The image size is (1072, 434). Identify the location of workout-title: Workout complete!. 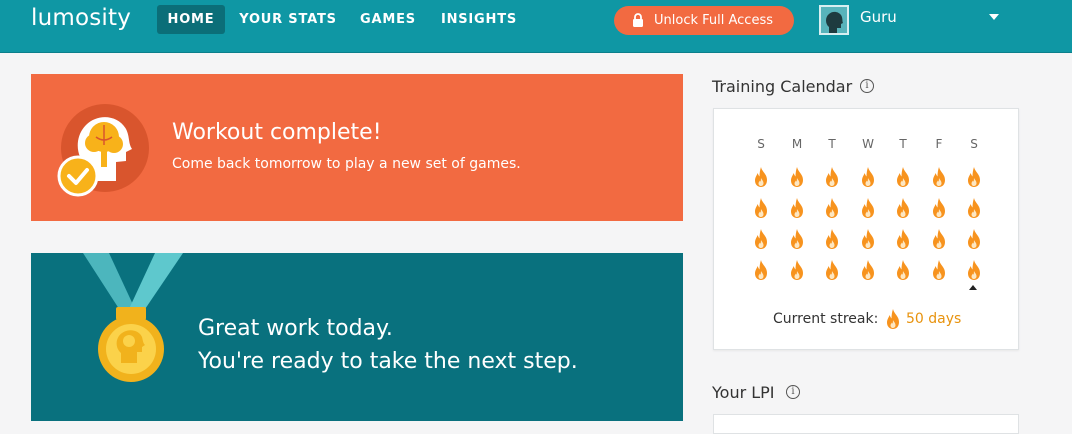
(277, 132).